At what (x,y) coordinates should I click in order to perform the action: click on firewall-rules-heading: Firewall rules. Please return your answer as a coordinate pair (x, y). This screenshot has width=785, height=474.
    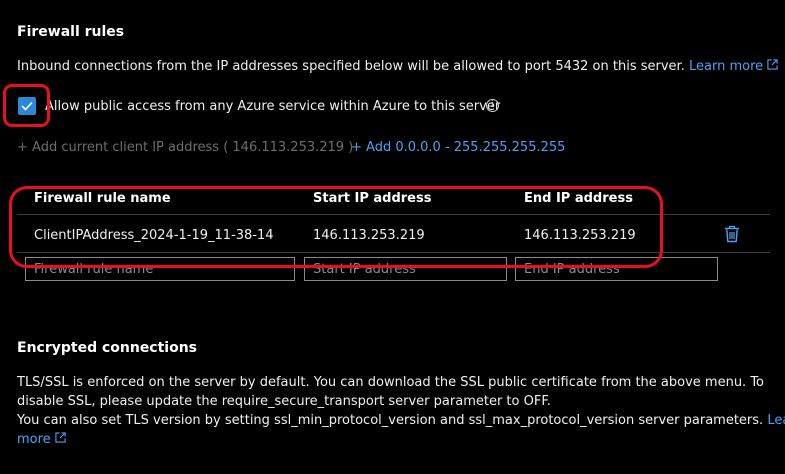
    Looking at the image, I should click on (71, 32).